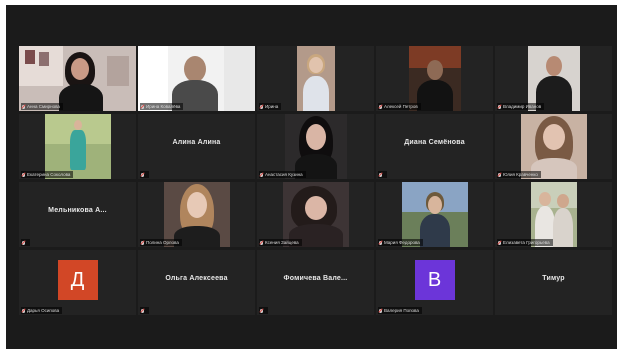 This screenshot has height=354, width=623. Describe the element at coordinates (521, 106) in the screenshot. I see `participant-name-label: Владимир Иванов` at that location.